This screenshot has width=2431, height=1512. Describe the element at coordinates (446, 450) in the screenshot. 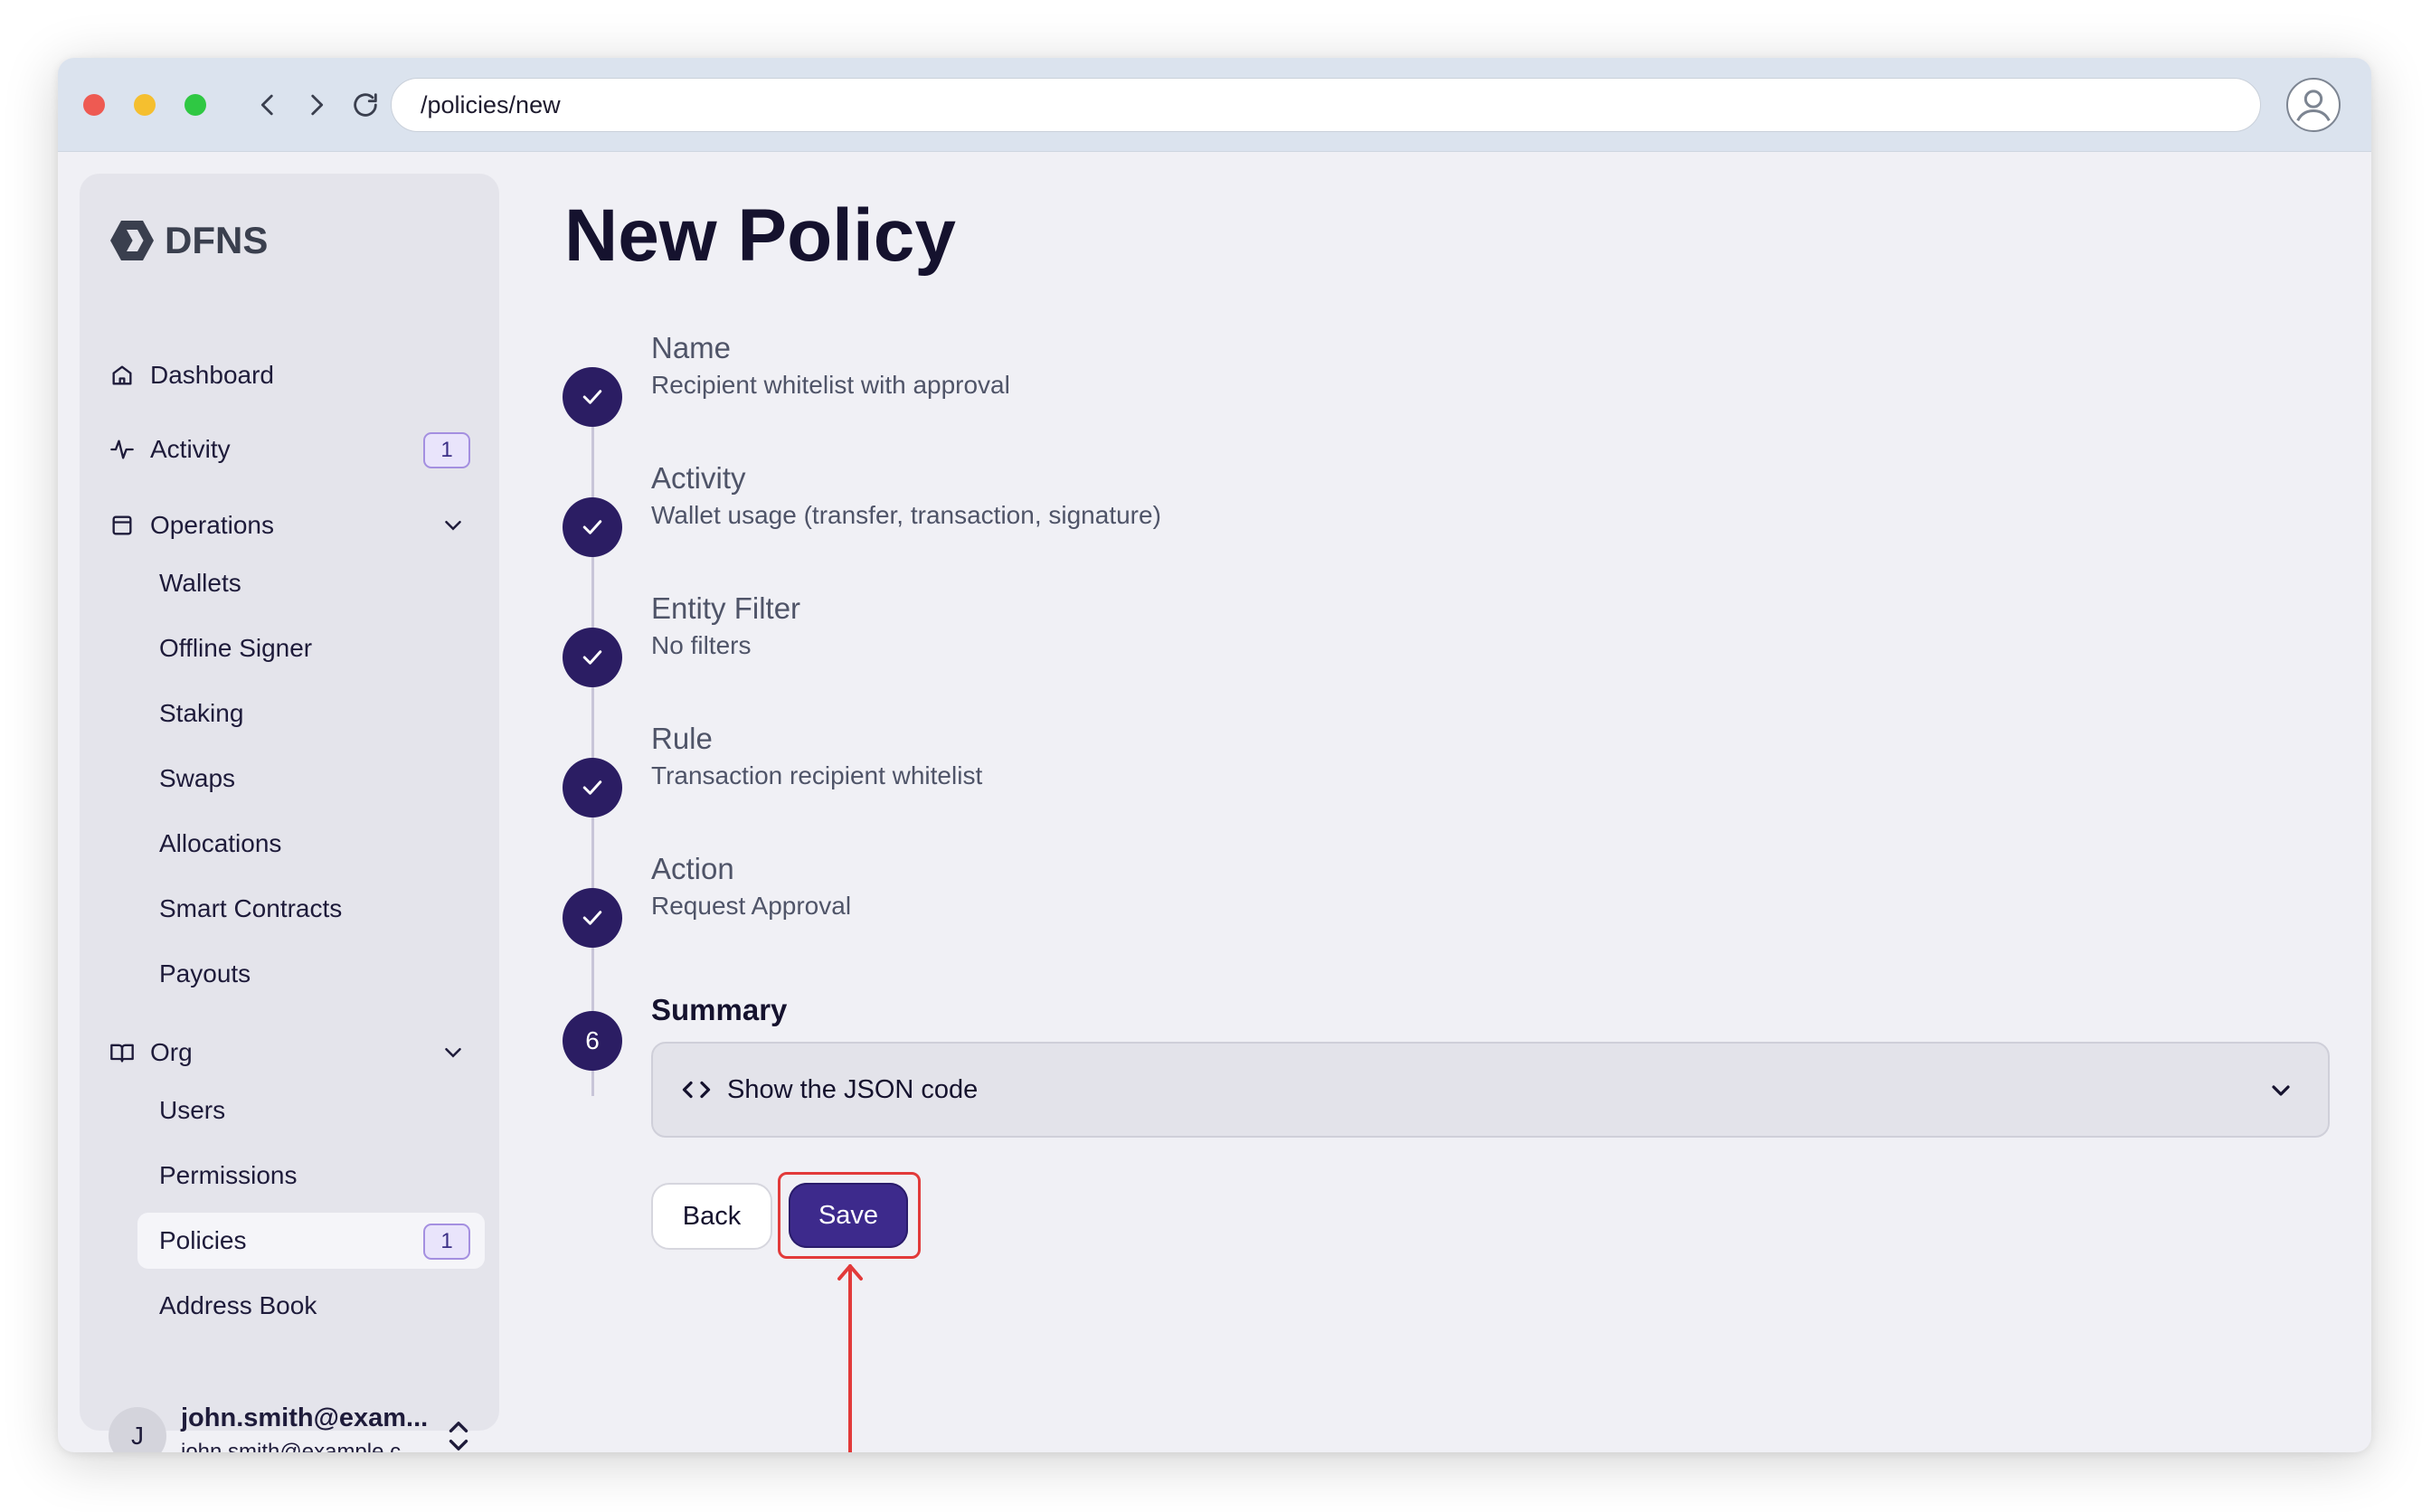

I see `activity-count-badge: 1` at that location.